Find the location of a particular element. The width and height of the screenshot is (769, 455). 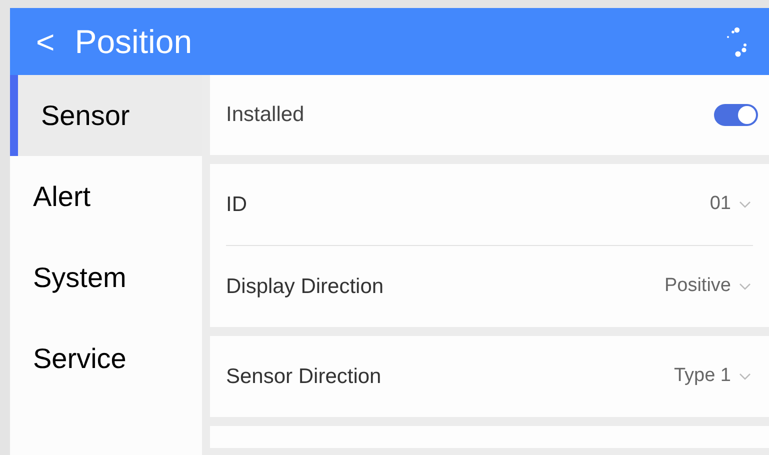

value-dropdown: Positive is located at coordinates (707, 286).